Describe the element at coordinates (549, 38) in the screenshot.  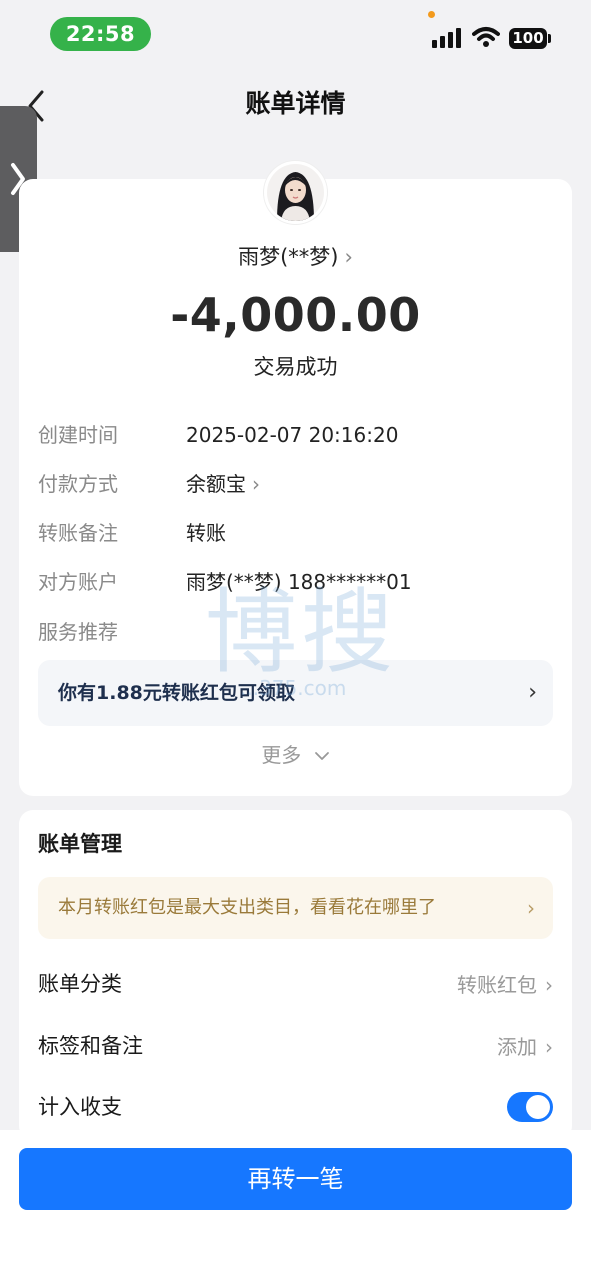
I see `battery-tip` at that location.